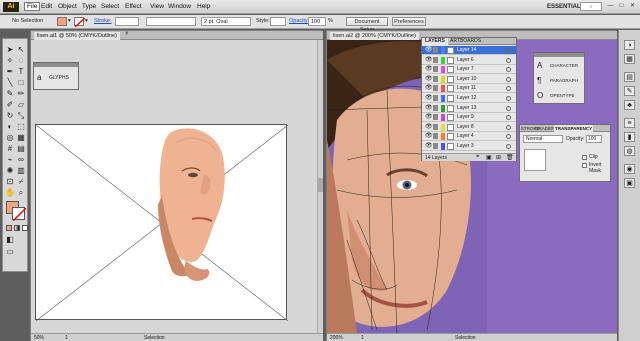 The image size is (640, 341). I want to click on pencil-tool-icon: ✏, so click(21, 94).